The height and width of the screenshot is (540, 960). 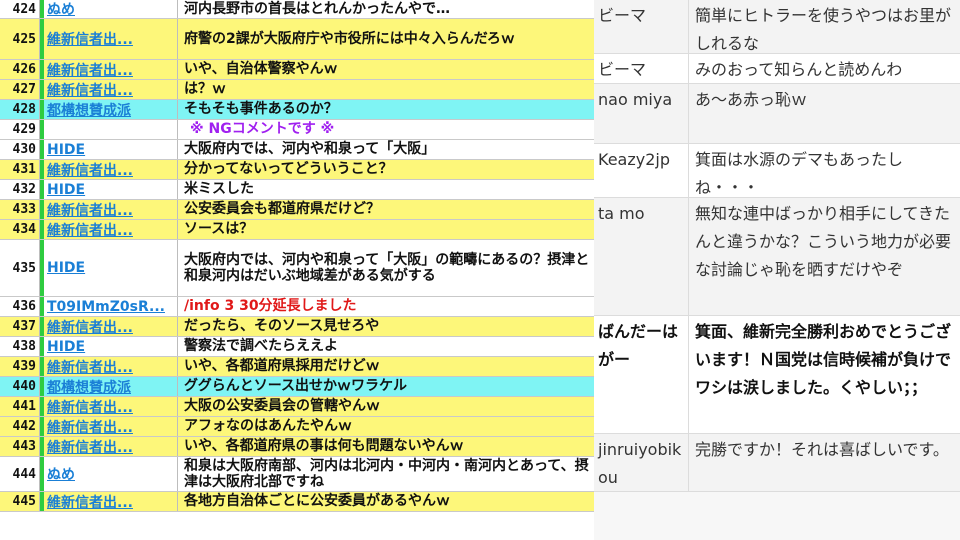 What do you see at coordinates (20, 326) in the screenshot?
I see `comment-number: 437` at bounding box center [20, 326].